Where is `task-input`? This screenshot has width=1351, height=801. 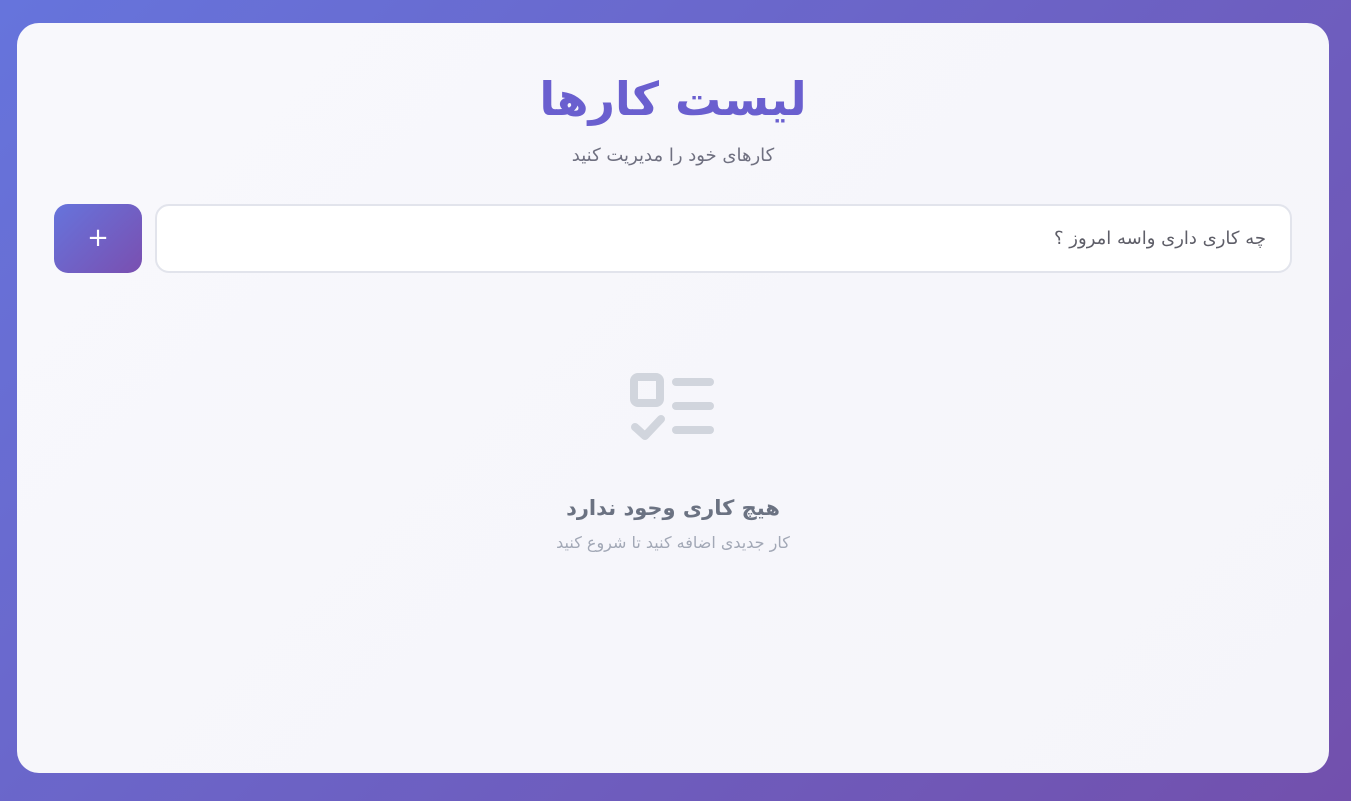
task-input is located at coordinates (723, 238).